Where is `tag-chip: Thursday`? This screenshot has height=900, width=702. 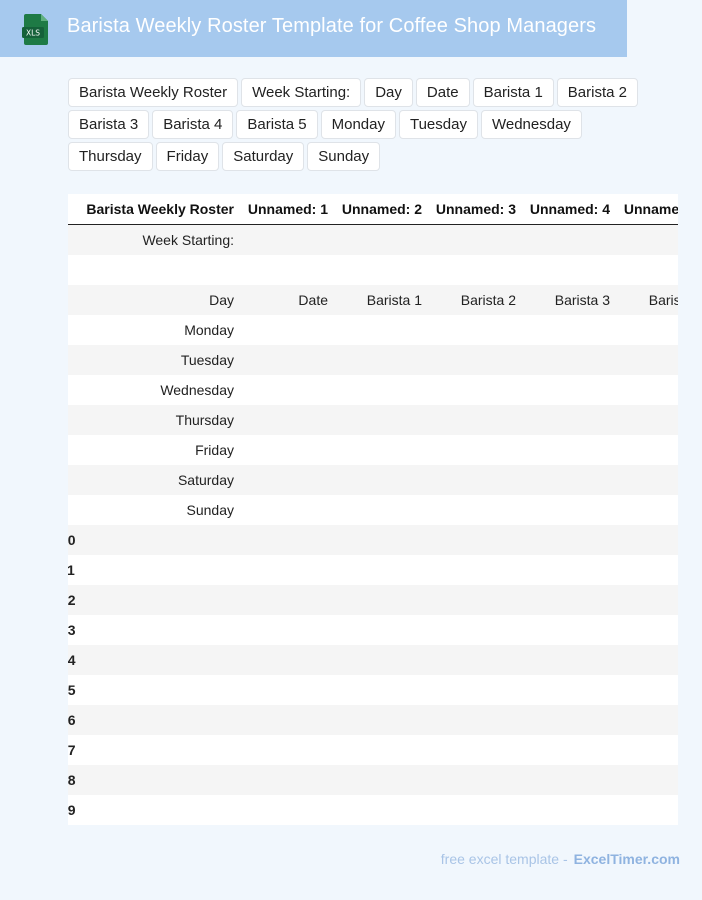
tag-chip: Thursday is located at coordinates (110, 156).